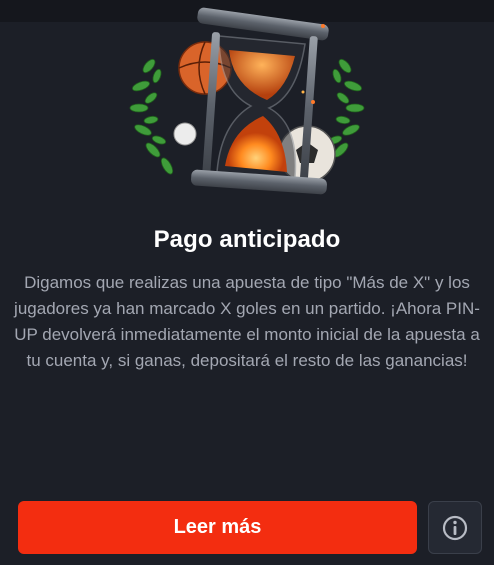  Describe the element at coordinates (217, 527) in the screenshot. I see `read-more-button: Leer más` at that location.